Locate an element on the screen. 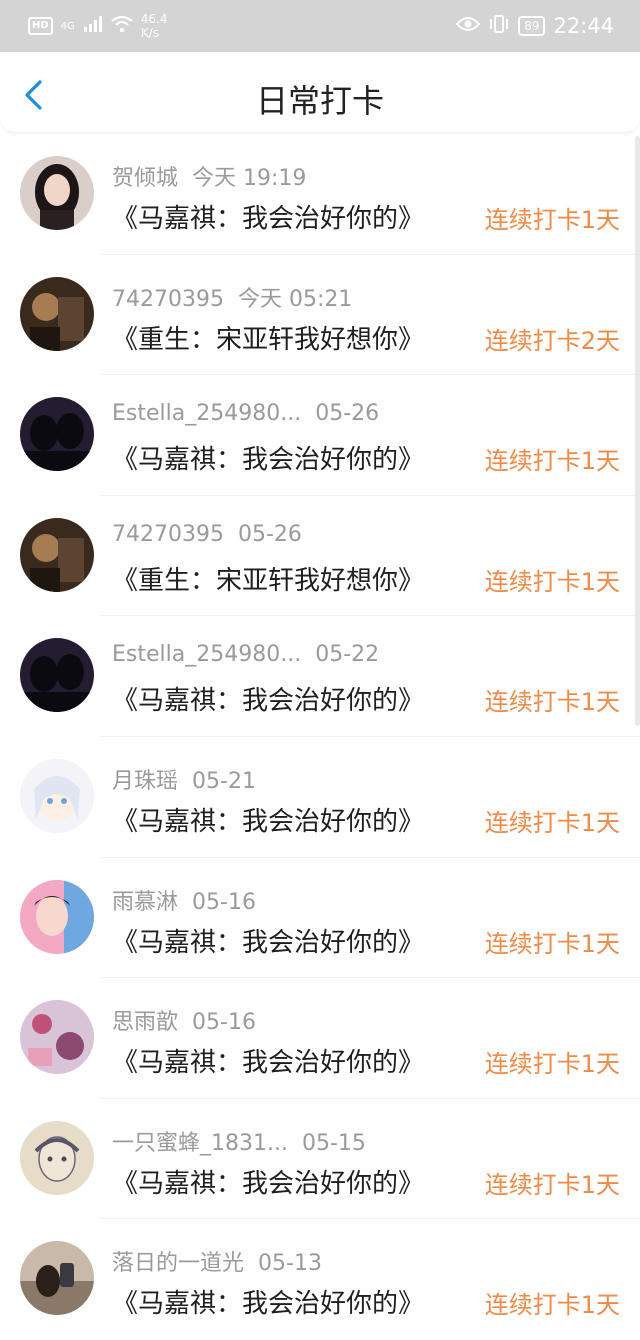 The image size is (640, 1340). status-bar: HD 4G 46.4 K/s 89 22:44 is located at coordinates (320, 26).